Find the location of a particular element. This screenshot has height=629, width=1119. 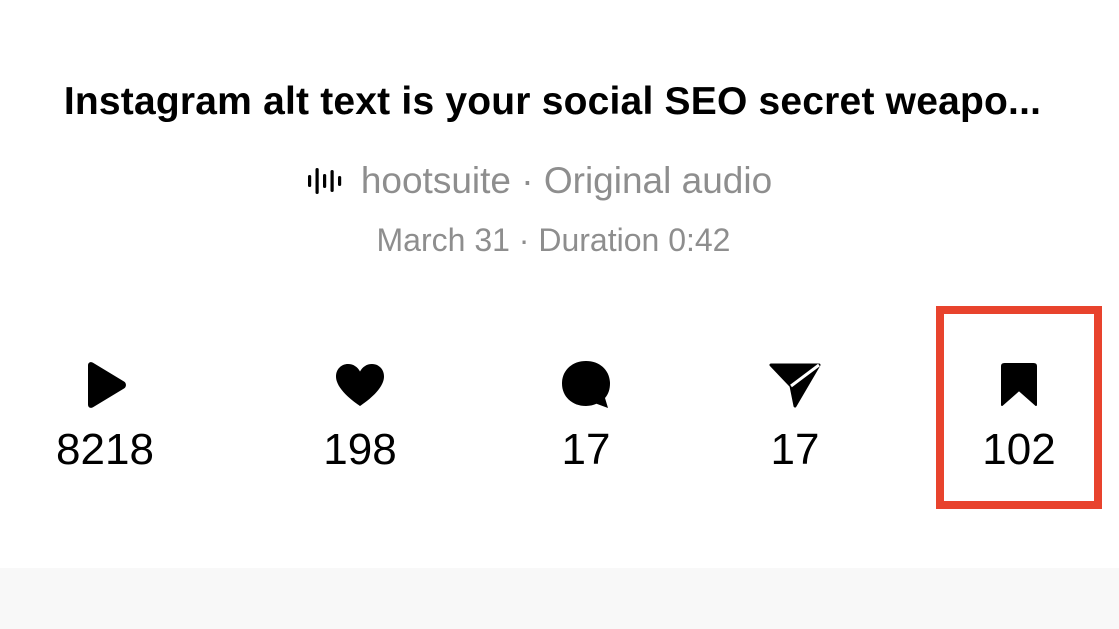

comments-count: 17 is located at coordinates (586, 449).